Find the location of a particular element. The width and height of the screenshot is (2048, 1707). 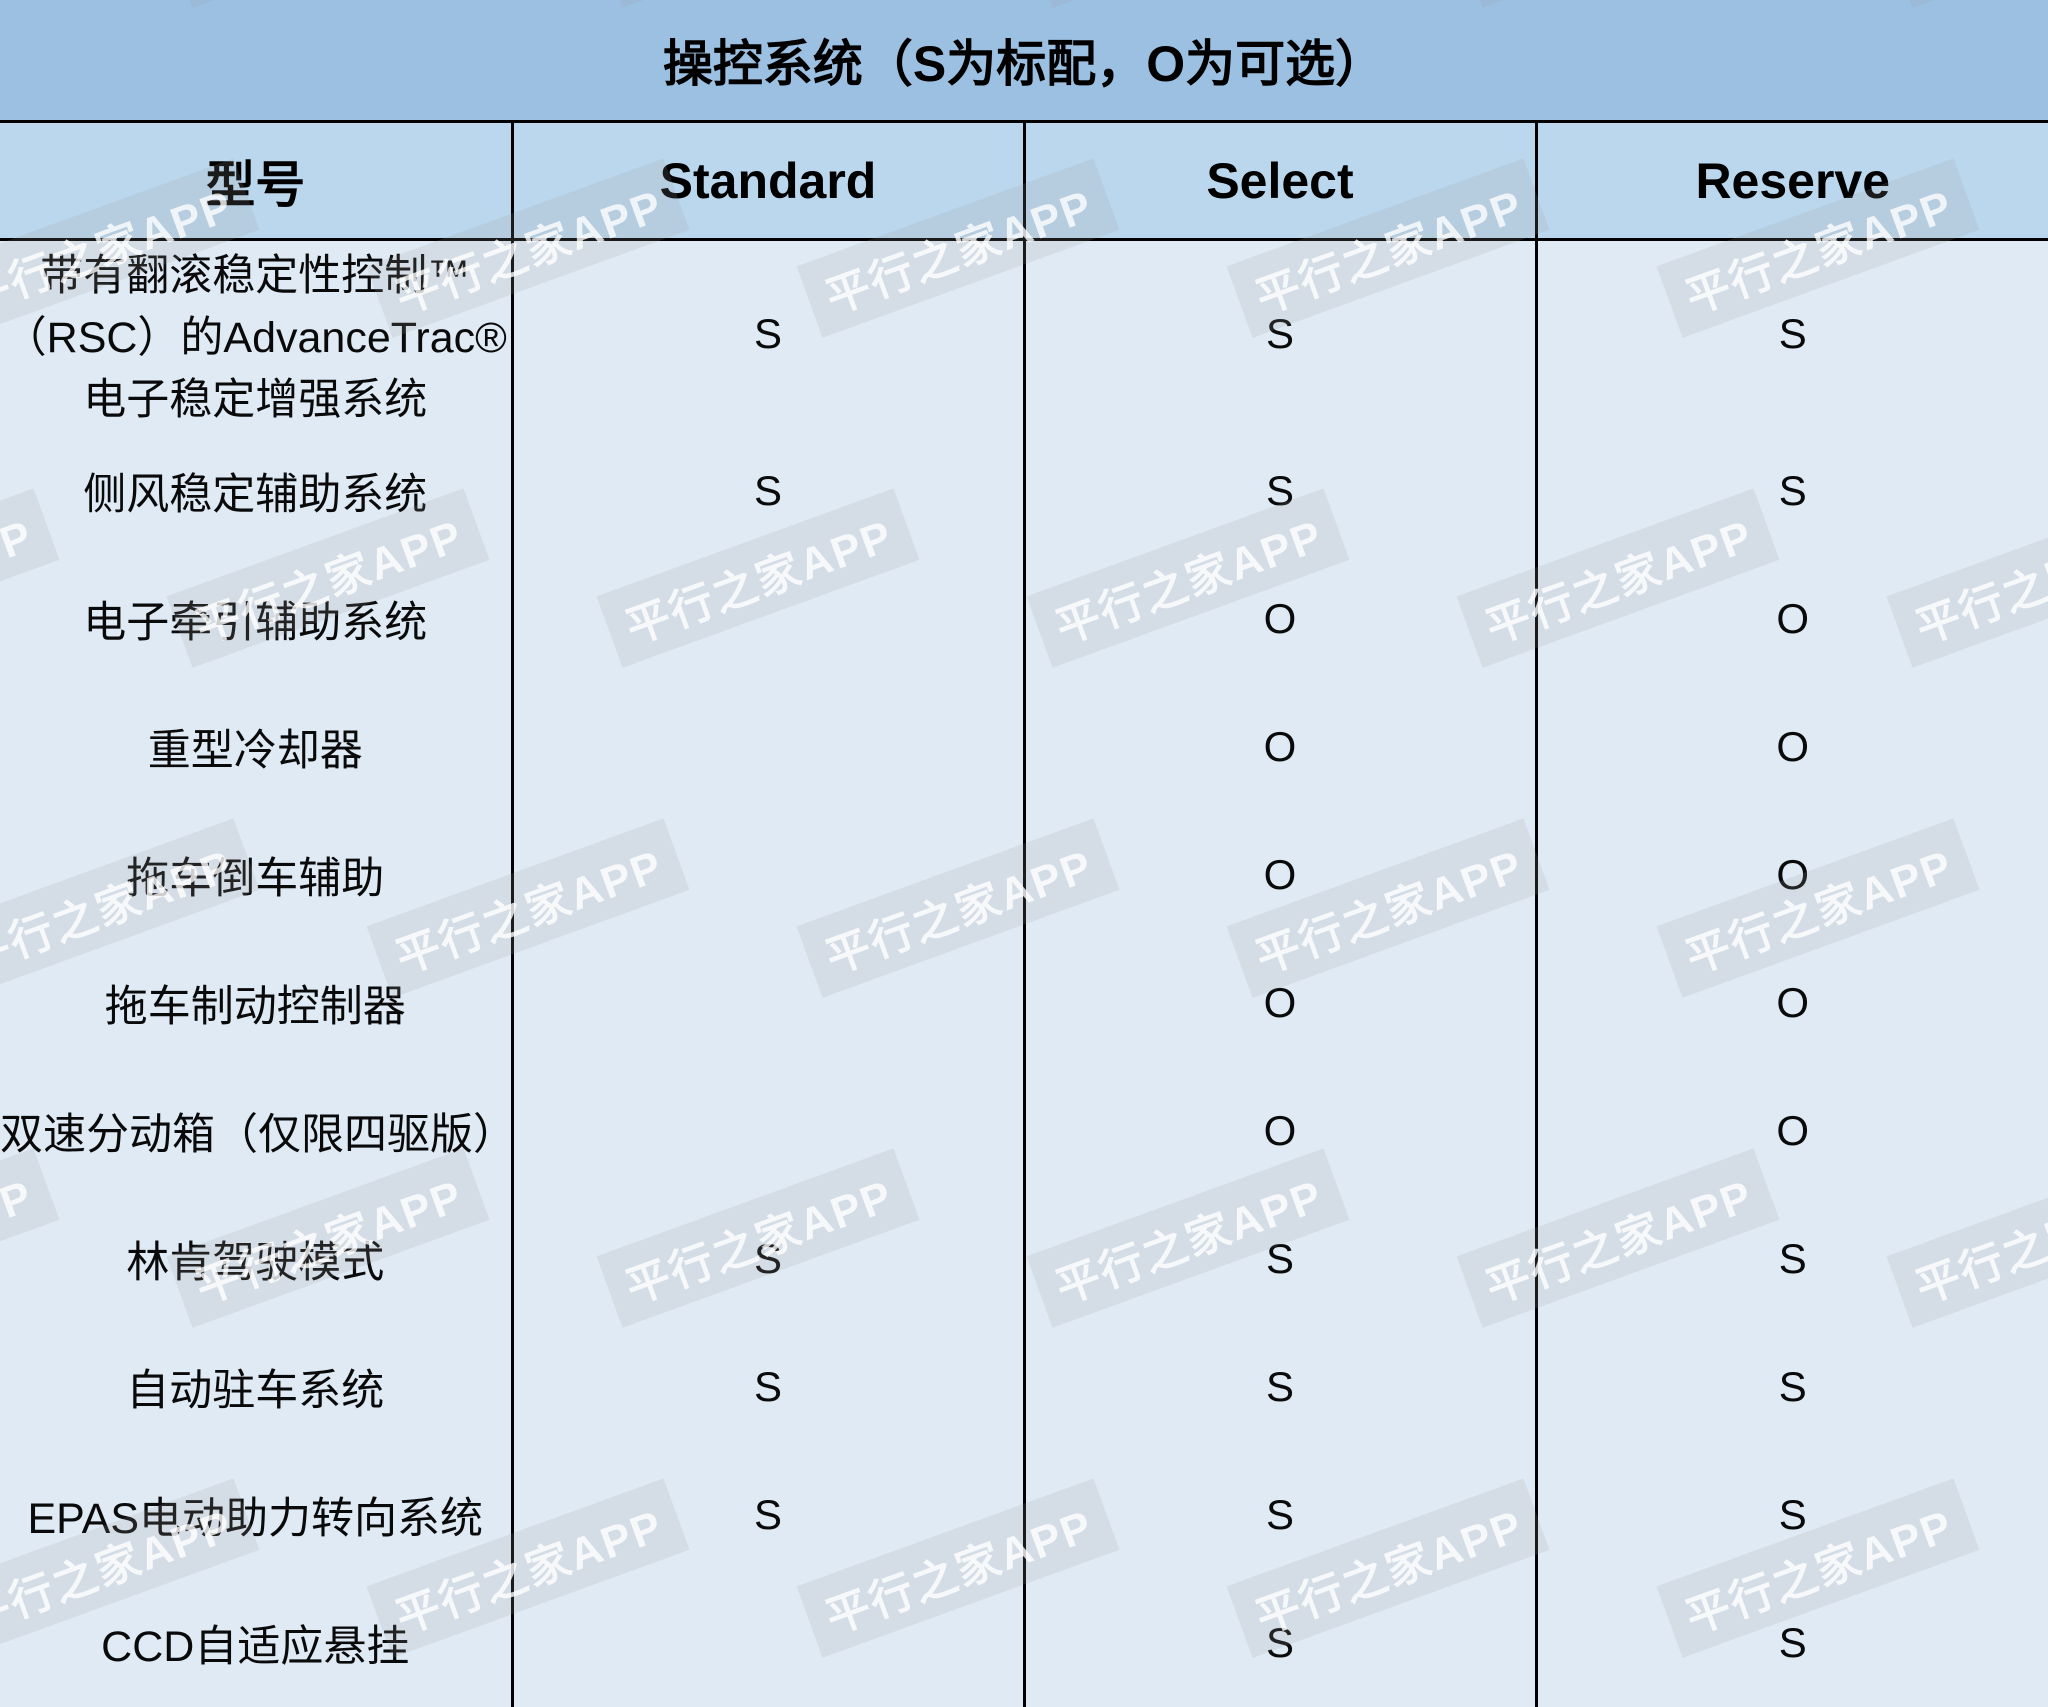

row-feature-name: EPAS电动助力转向系统 is located at coordinates (256, 1515).